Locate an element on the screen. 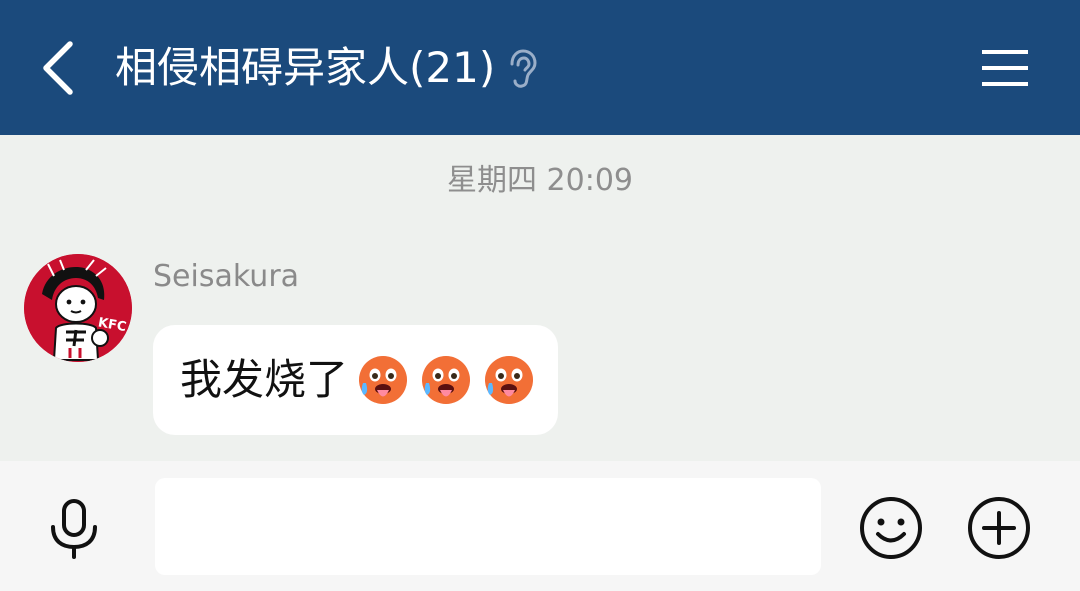  back-button is located at coordinates (60, 68).